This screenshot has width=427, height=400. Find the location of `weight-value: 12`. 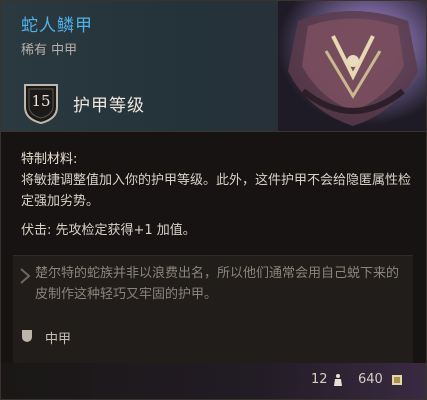

weight-value: 12 is located at coordinates (319, 379).